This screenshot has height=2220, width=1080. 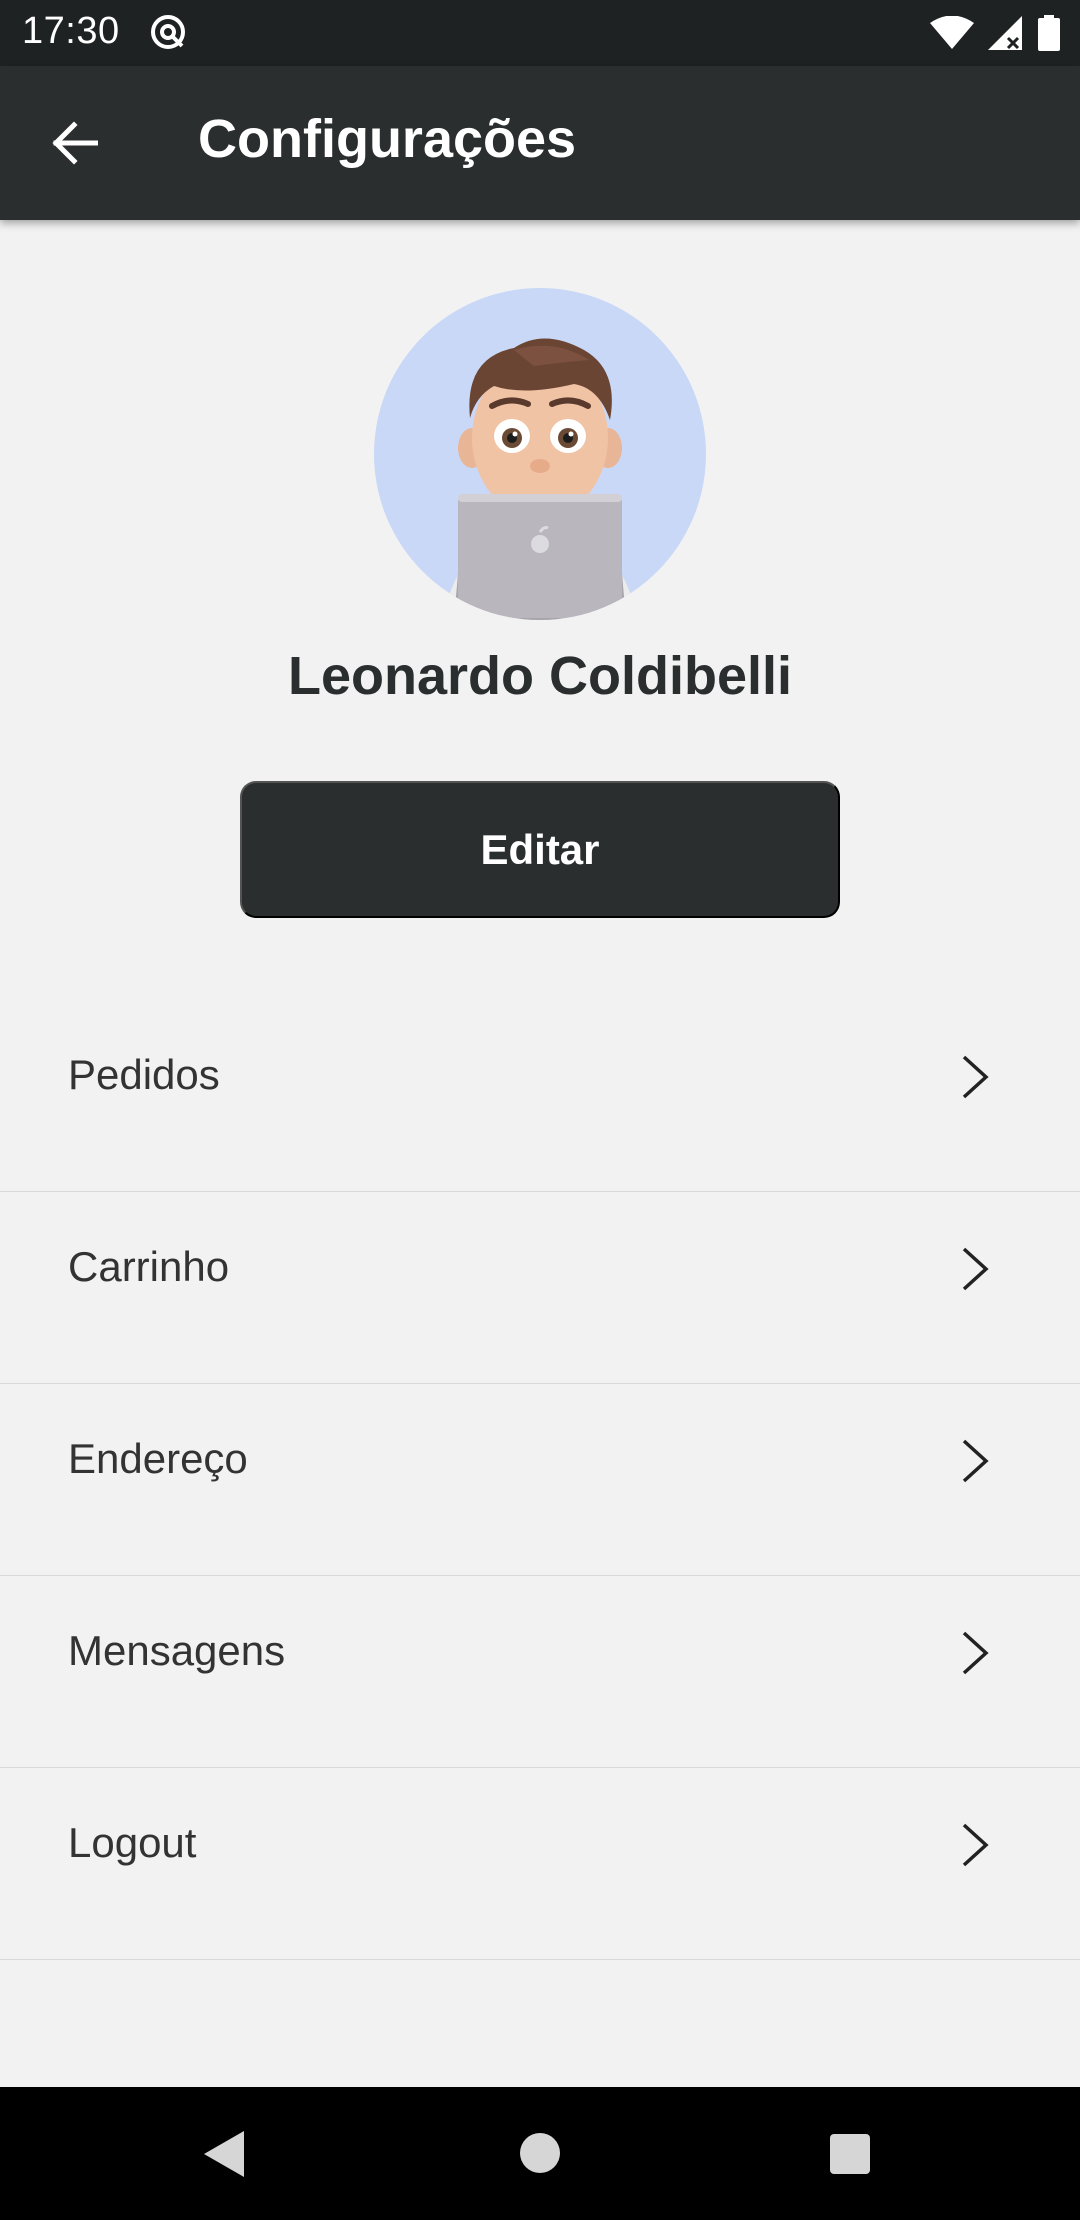 I want to click on edit-button: Editar, so click(x=540, y=849).